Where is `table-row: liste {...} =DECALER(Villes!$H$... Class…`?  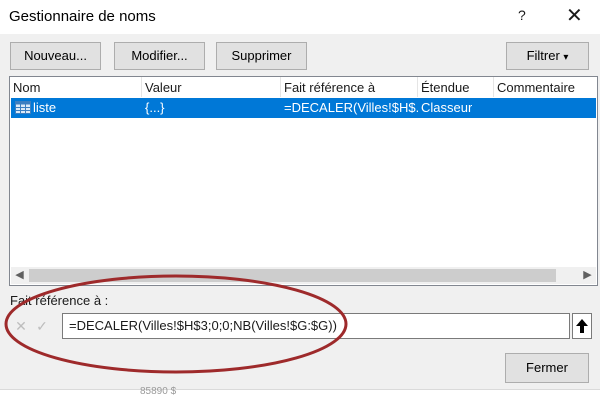
table-row: liste {...} =DECALER(Villes!$H$... Class… is located at coordinates (303, 108).